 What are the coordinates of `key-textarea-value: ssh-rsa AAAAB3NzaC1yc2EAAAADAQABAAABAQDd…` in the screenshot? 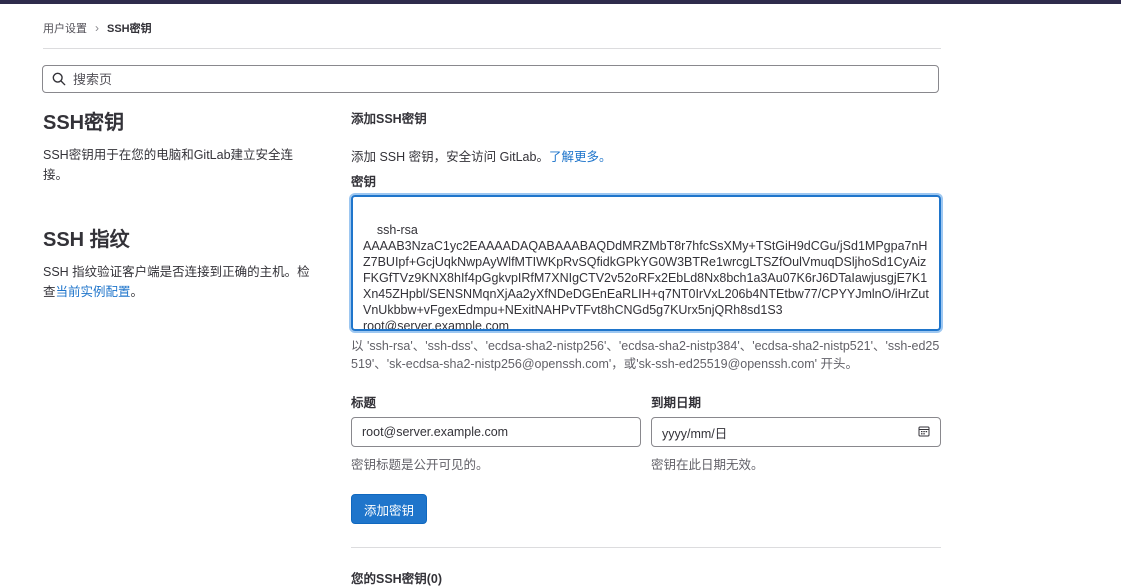 It's located at (646, 277).